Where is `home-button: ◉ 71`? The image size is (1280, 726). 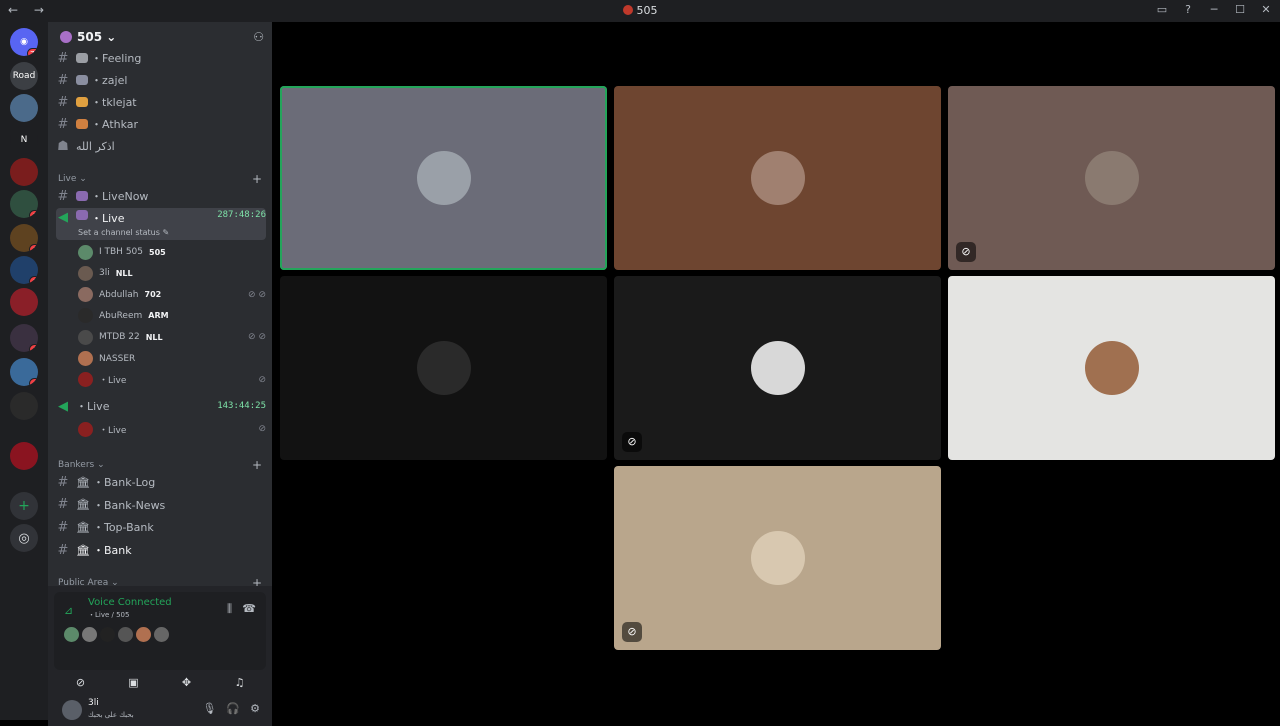
home-button: ◉ 71 is located at coordinates (24, 42).